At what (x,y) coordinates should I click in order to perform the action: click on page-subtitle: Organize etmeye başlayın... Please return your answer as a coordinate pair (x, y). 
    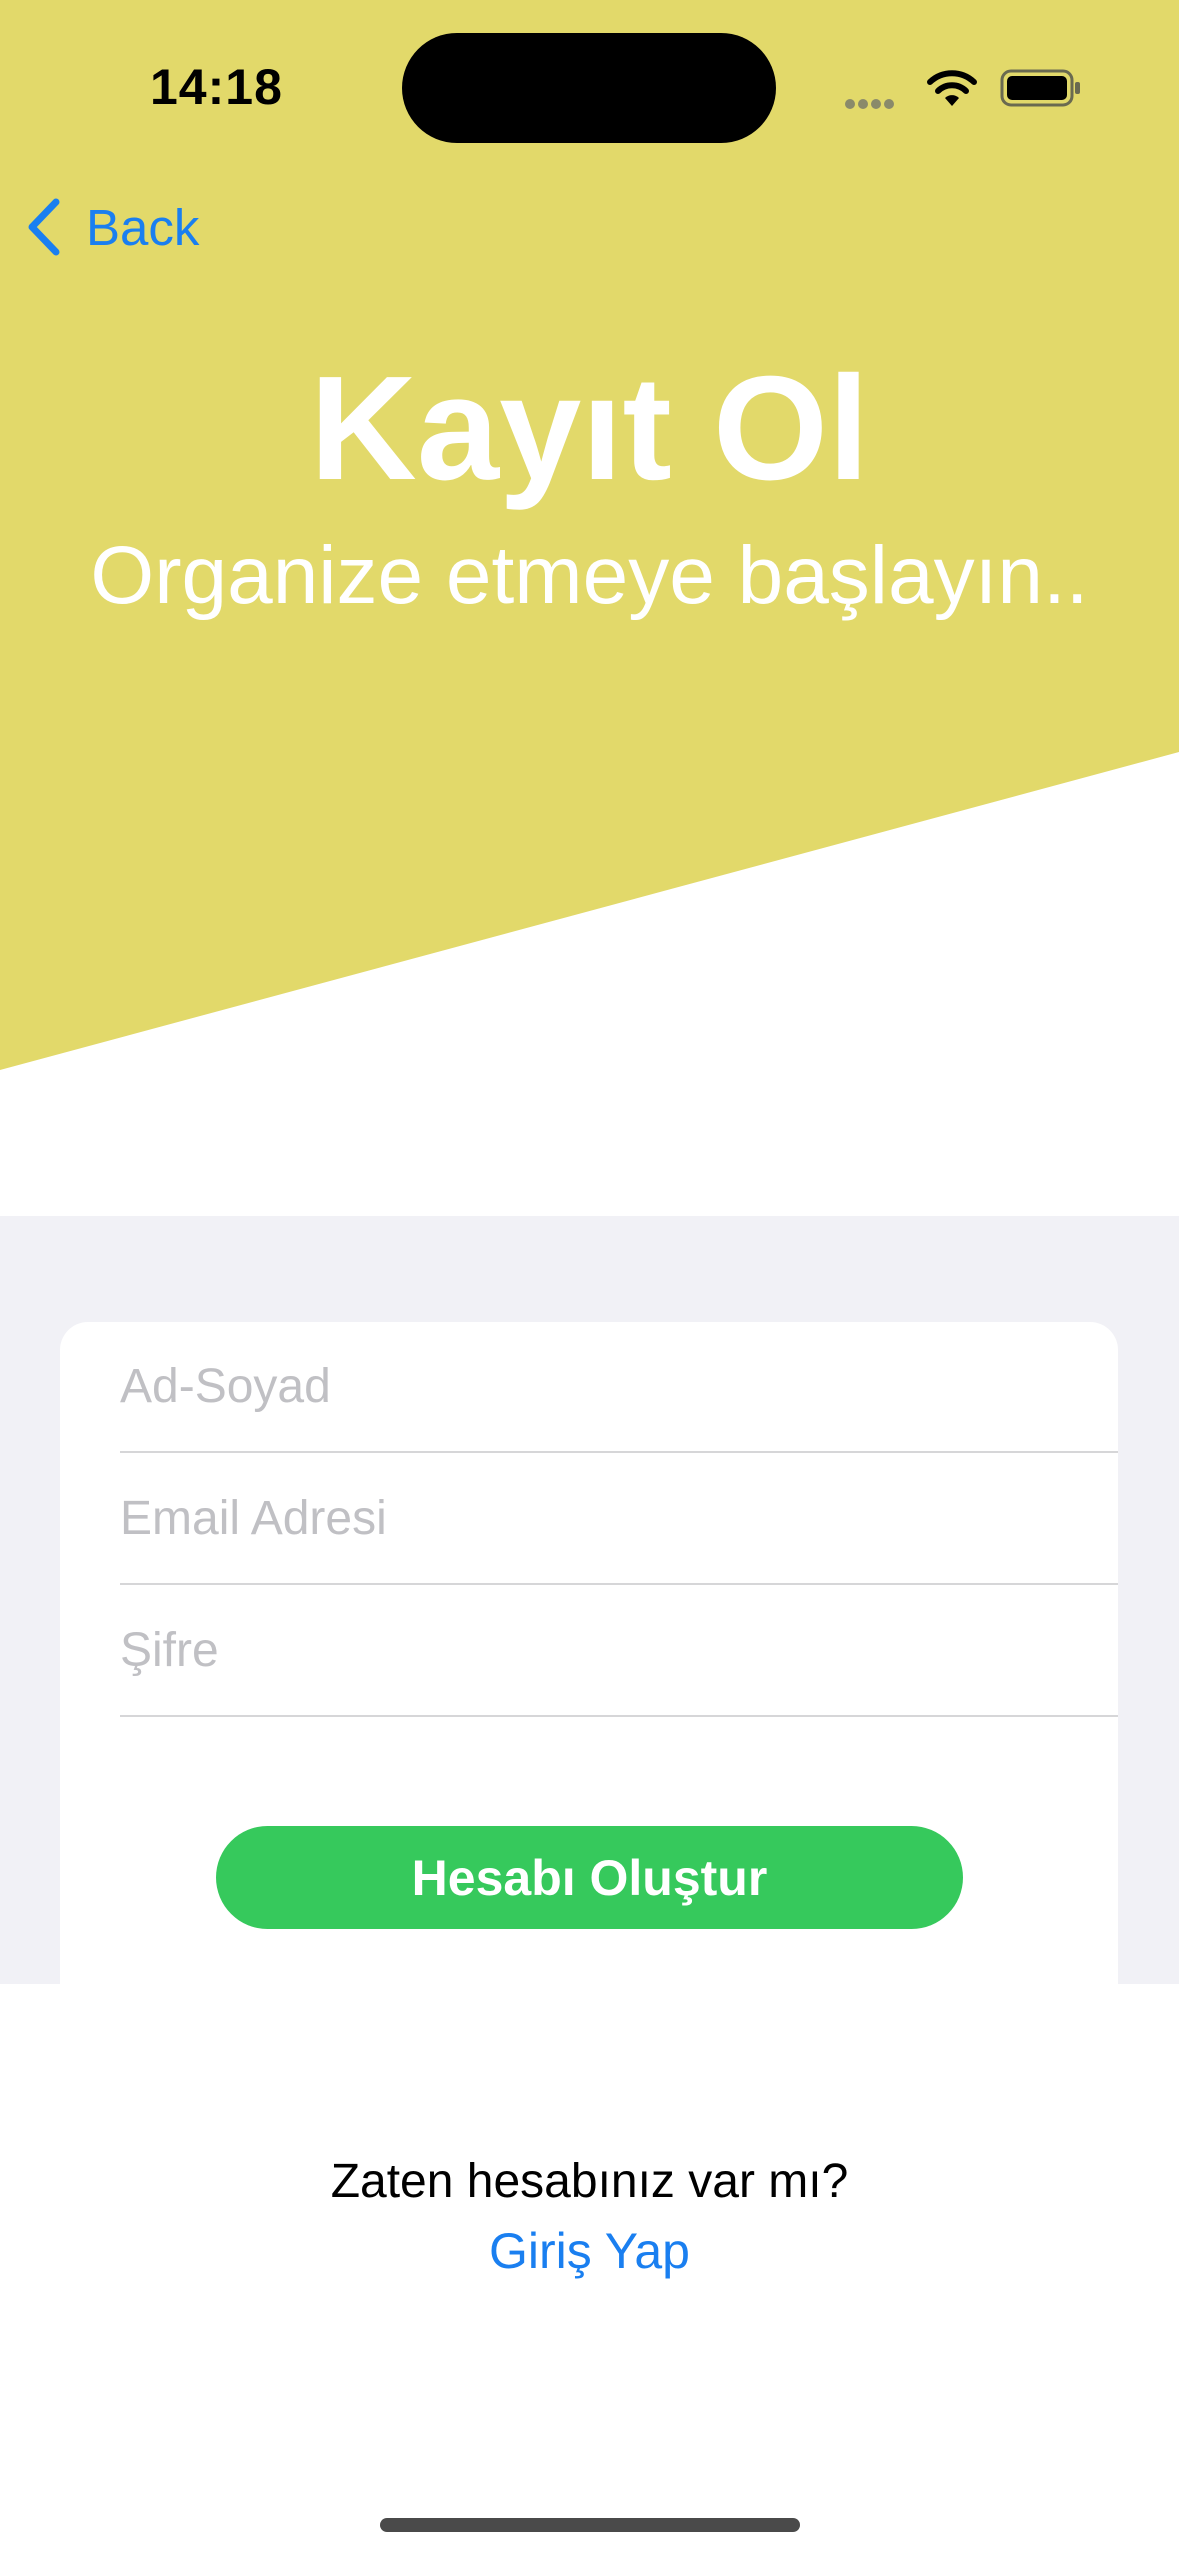
    Looking at the image, I should click on (589, 575).